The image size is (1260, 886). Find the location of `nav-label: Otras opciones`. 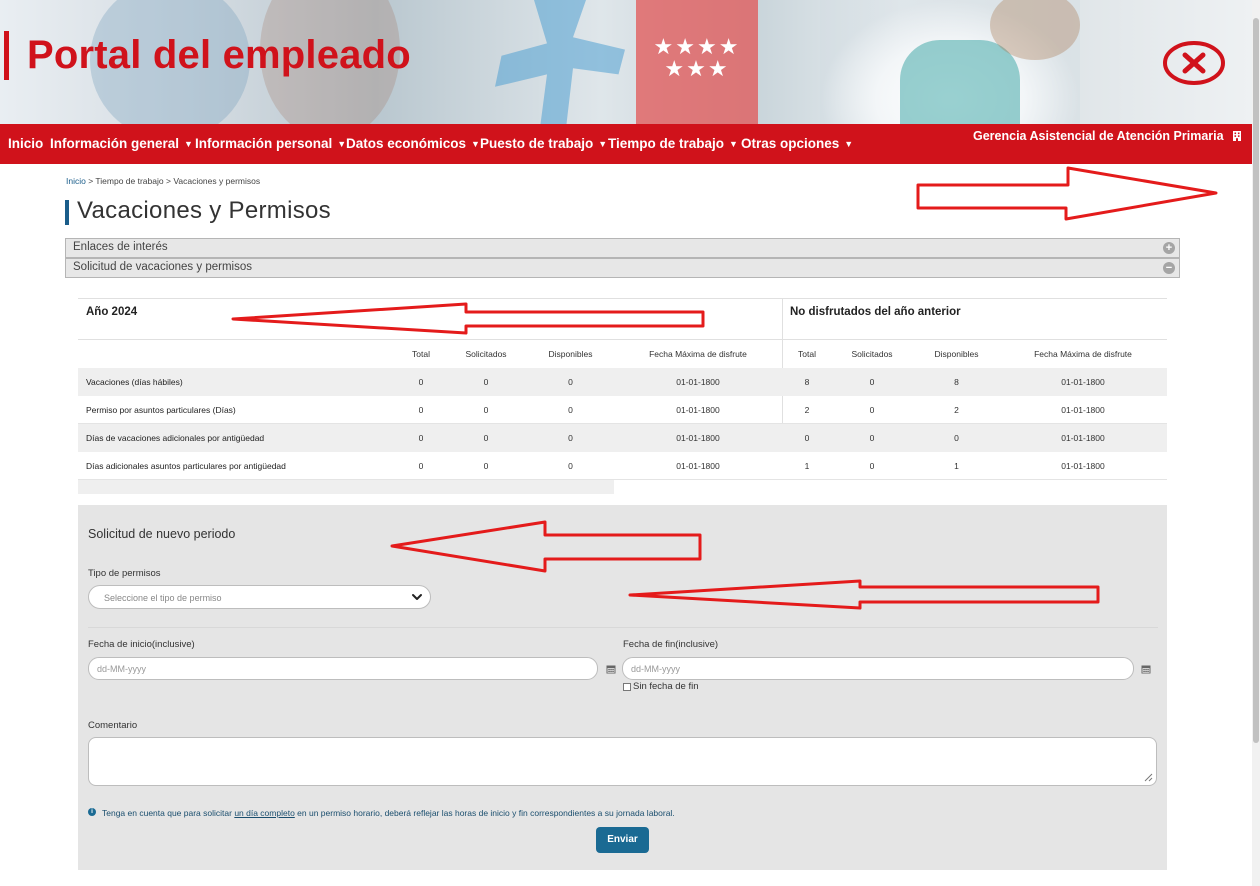

nav-label: Otras opciones is located at coordinates (790, 143).